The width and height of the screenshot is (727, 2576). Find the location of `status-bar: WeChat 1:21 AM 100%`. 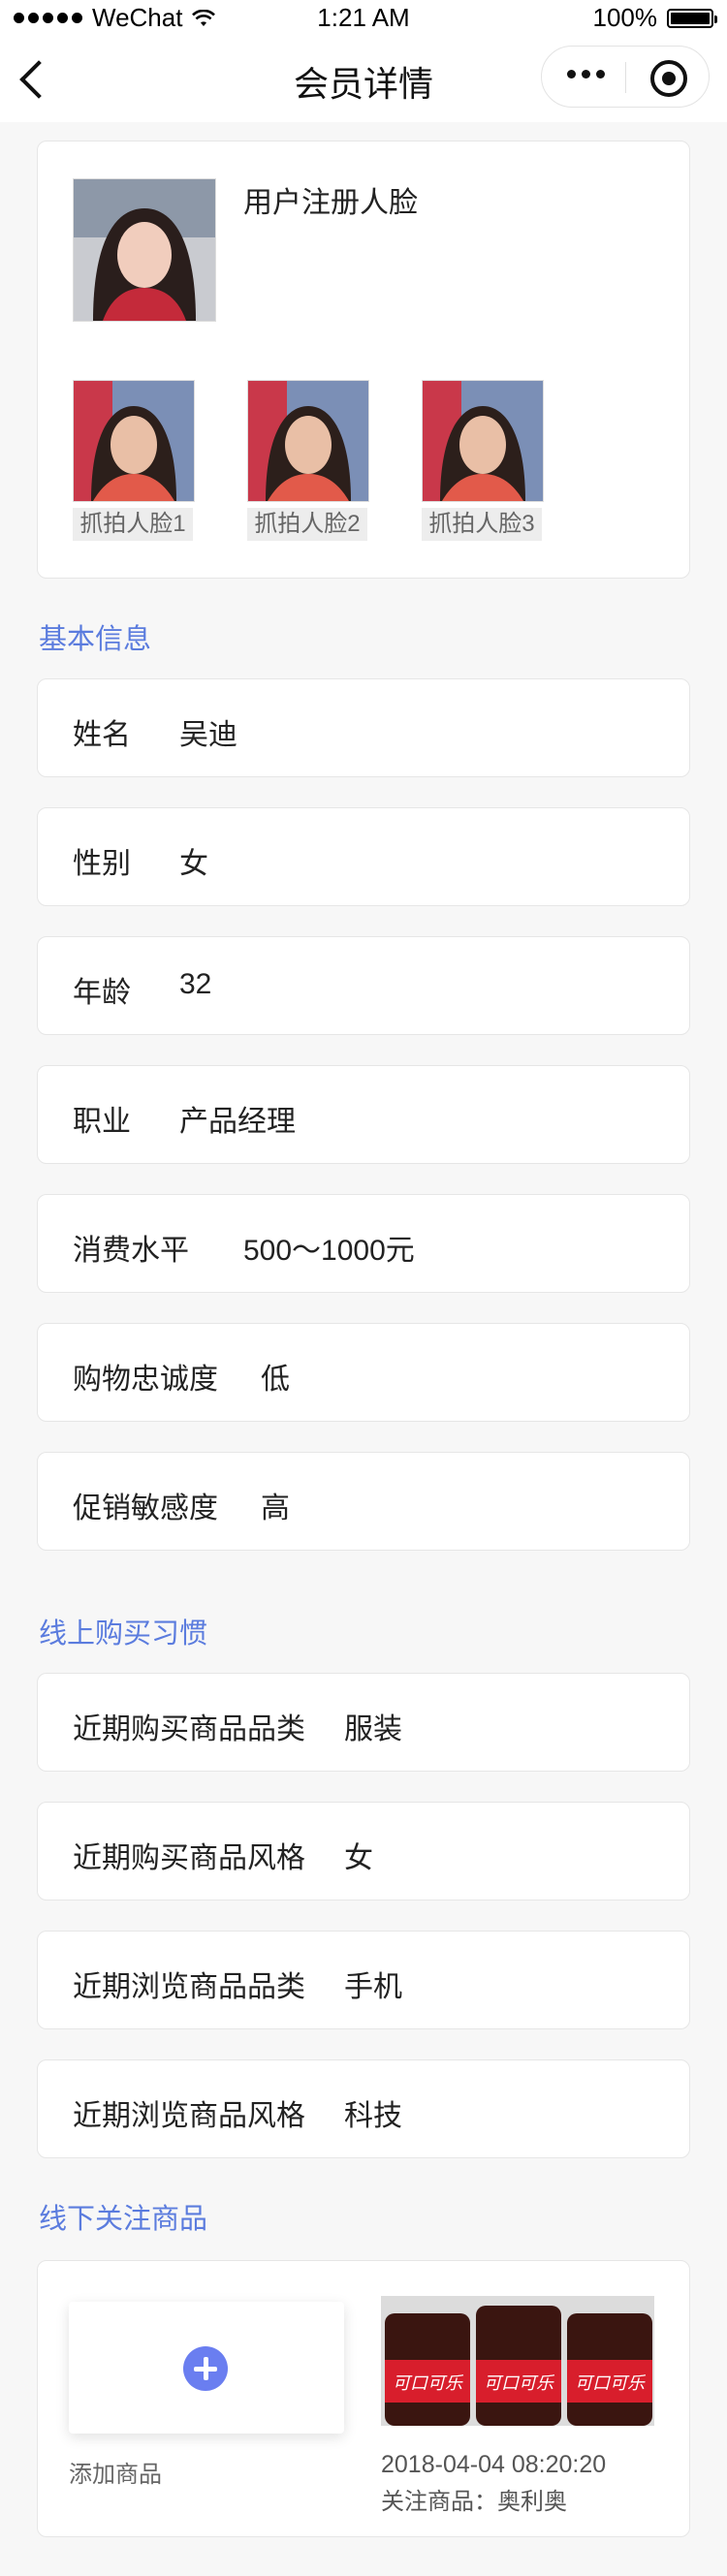

status-bar: WeChat 1:21 AM 100% is located at coordinates (363, 17).